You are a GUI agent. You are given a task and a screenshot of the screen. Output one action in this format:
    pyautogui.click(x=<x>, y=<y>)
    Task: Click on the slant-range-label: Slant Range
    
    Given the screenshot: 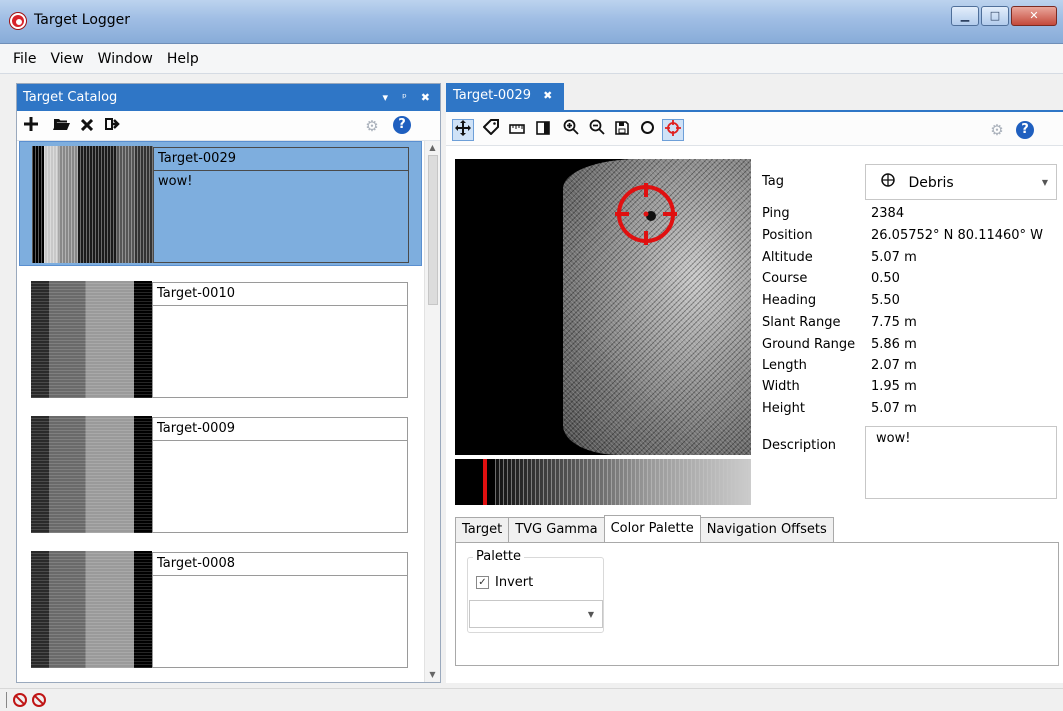 What is the action you would take?
    pyautogui.click(x=801, y=322)
    